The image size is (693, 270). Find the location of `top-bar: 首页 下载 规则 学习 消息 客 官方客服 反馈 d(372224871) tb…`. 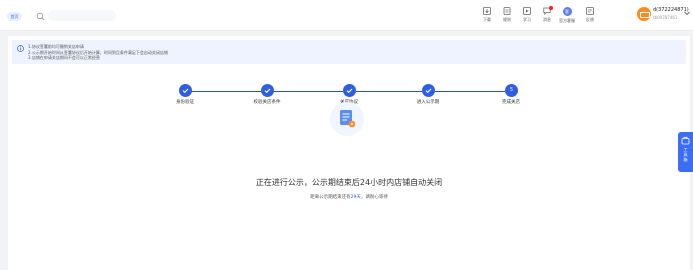

top-bar: 首页 下载 规则 学习 消息 客 官方客服 反馈 d(372224871) tb… is located at coordinates (346, 15).